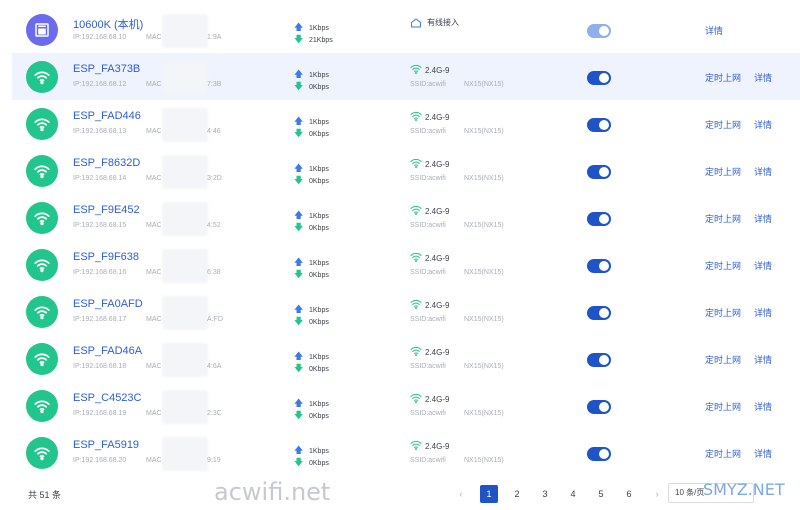  I want to click on device-ip: IP:192.168.68.20, so click(100, 460).